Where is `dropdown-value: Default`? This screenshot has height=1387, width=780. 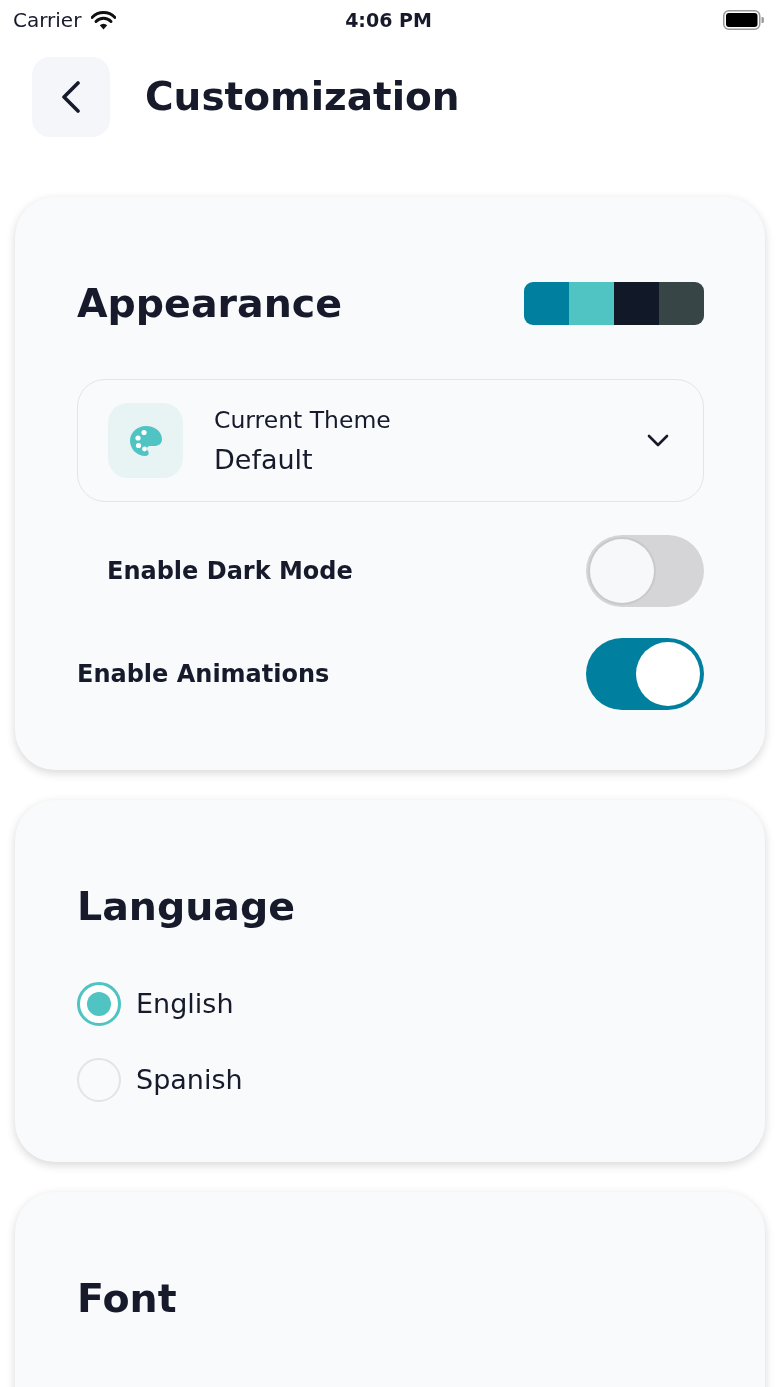
dropdown-value: Default is located at coordinates (264, 459).